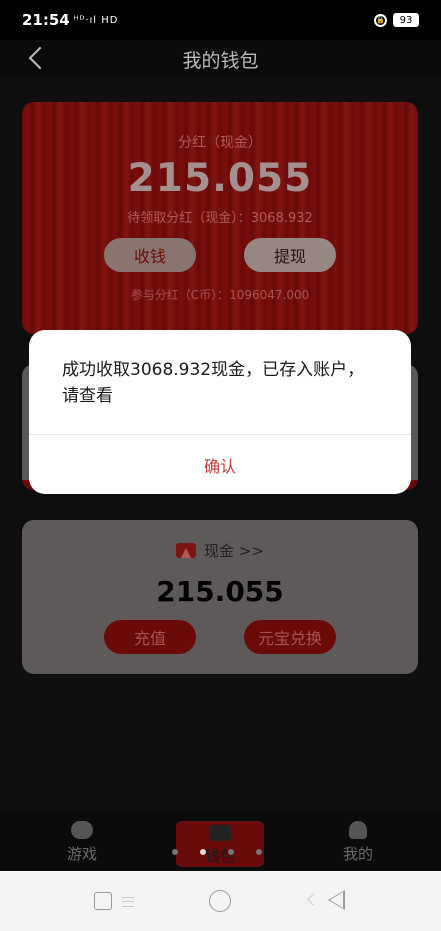  I want to click on dividend-label: 分红（现金）, so click(220, 143).